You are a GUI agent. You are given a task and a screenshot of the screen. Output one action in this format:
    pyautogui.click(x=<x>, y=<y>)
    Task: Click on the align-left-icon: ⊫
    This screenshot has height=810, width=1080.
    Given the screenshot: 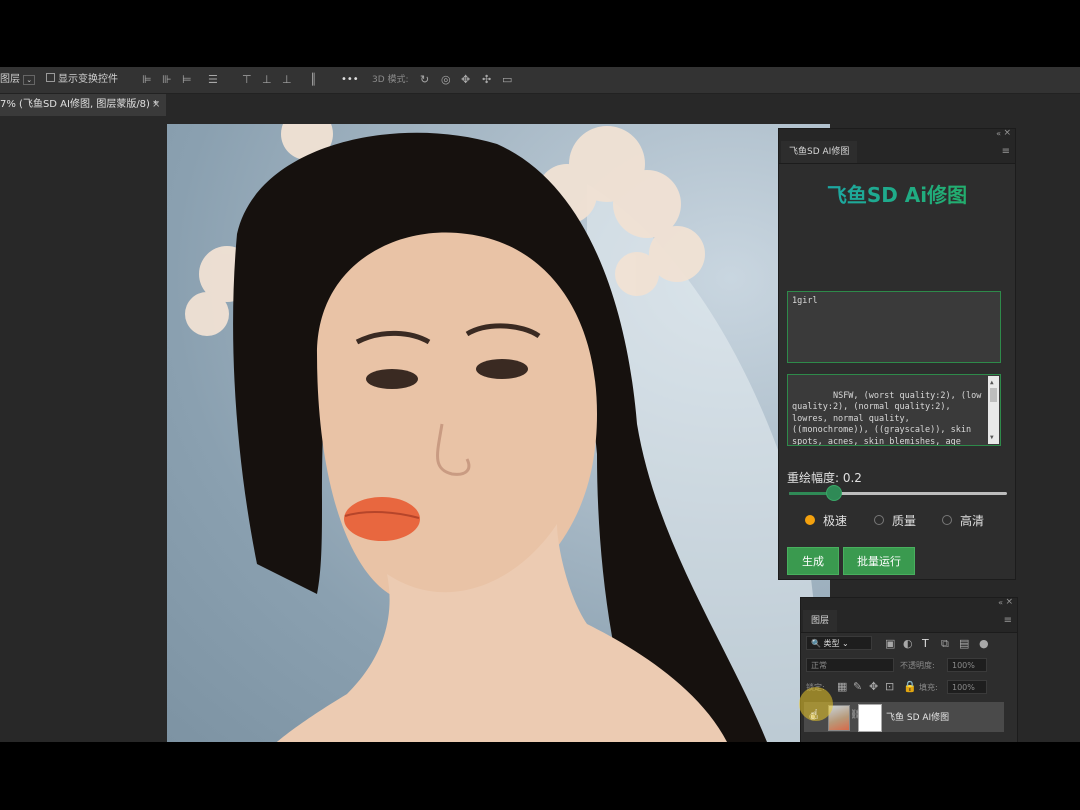 What is the action you would take?
    pyautogui.click(x=147, y=80)
    